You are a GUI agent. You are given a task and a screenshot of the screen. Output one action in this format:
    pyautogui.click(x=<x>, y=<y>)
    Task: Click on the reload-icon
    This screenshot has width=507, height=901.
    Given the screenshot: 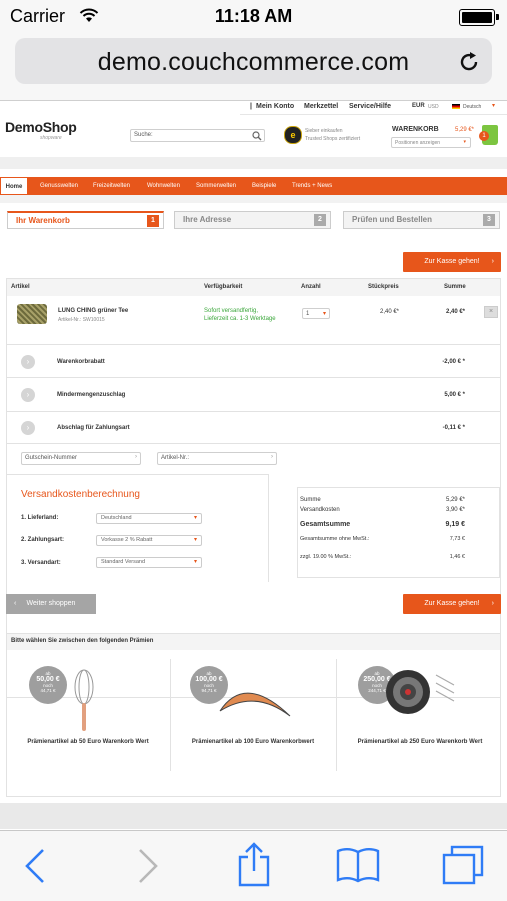 What is the action you would take?
    pyautogui.click(x=469, y=62)
    